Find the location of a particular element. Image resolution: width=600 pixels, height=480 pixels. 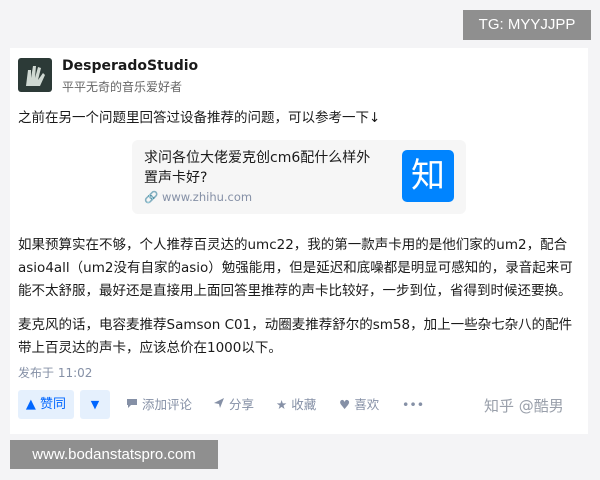

share-icon is located at coordinates (219, 404).